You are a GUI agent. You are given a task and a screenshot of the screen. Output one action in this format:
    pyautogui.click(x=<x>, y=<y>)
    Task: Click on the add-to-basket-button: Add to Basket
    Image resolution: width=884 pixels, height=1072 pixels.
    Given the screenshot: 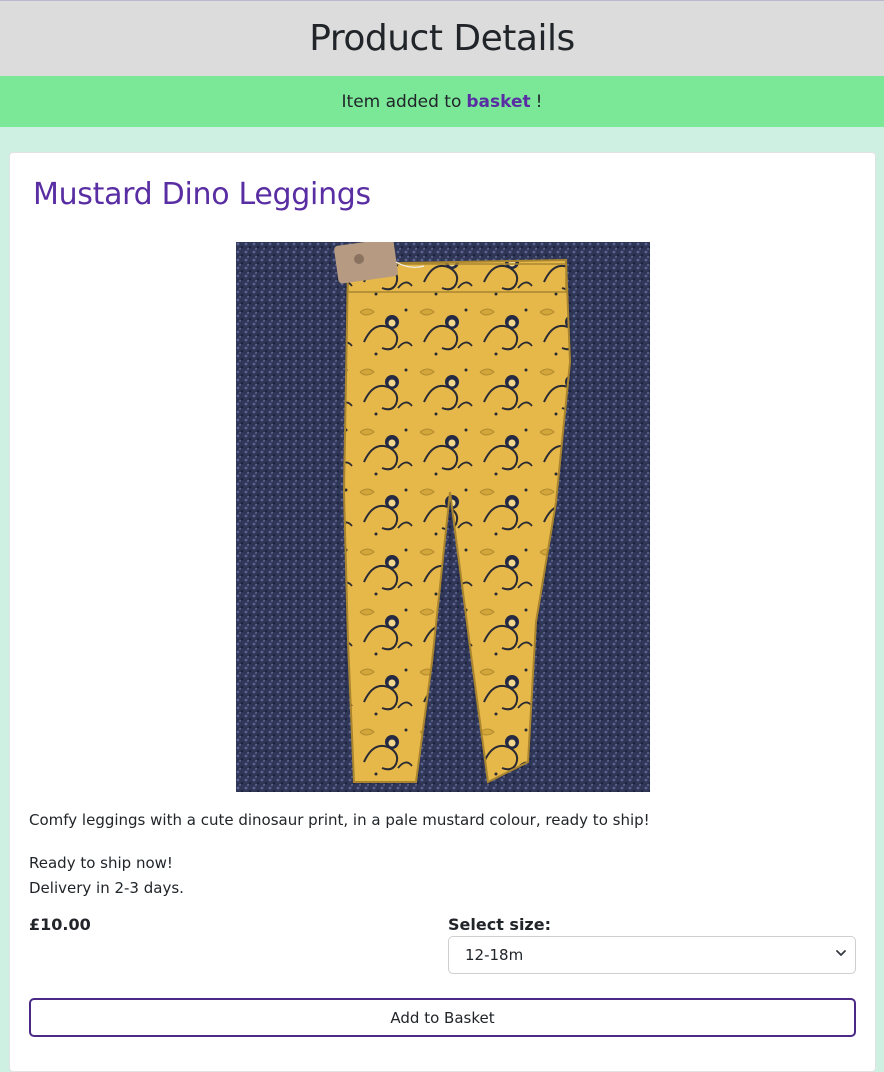 What is the action you would take?
    pyautogui.click(x=442, y=1017)
    